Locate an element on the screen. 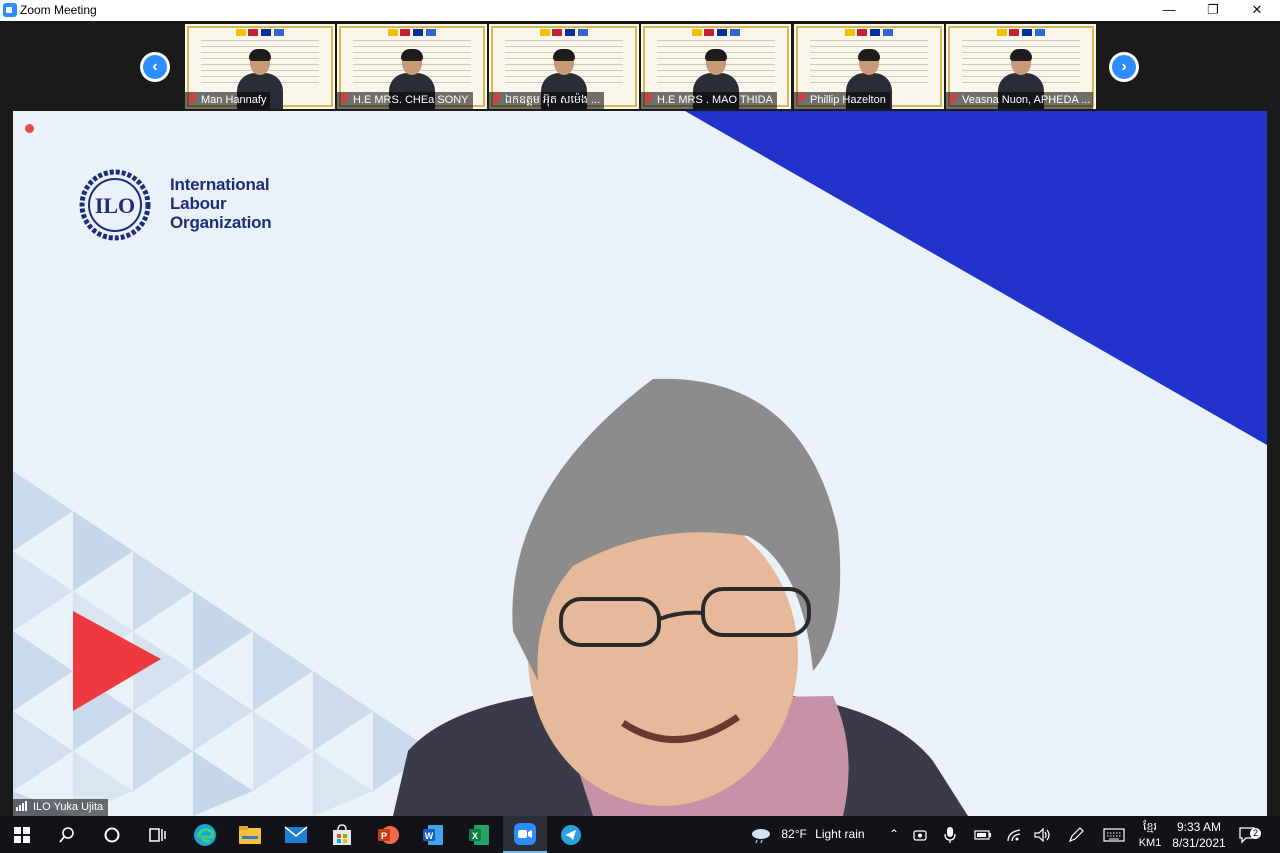 The height and width of the screenshot is (853, 1280). task-view-button is located at coordinates (157, 834).